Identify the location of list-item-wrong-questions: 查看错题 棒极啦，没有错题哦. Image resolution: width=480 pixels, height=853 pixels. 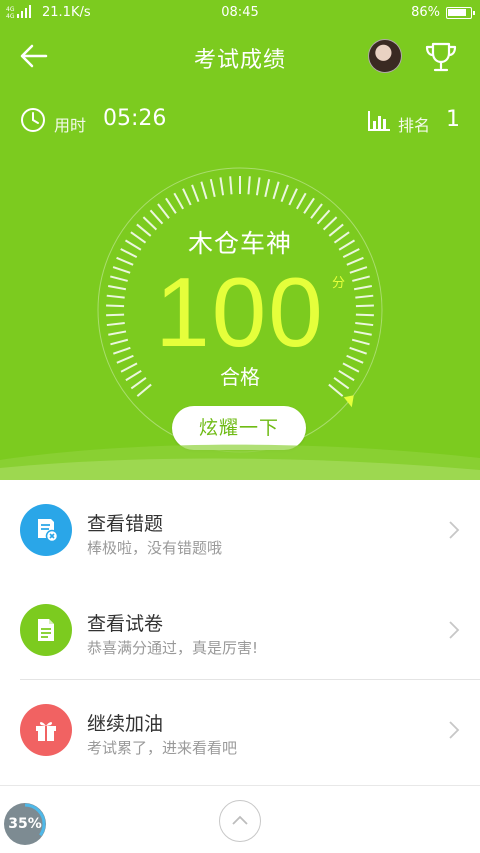
(240, 530).